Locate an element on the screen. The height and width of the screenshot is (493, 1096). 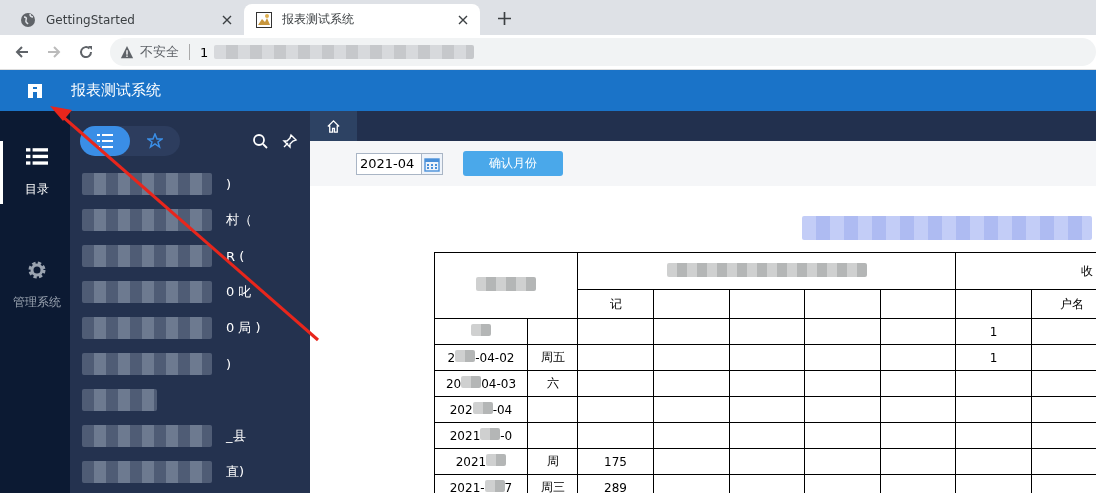
item-text-fragment: _县 is located at coordinates (236, 436).